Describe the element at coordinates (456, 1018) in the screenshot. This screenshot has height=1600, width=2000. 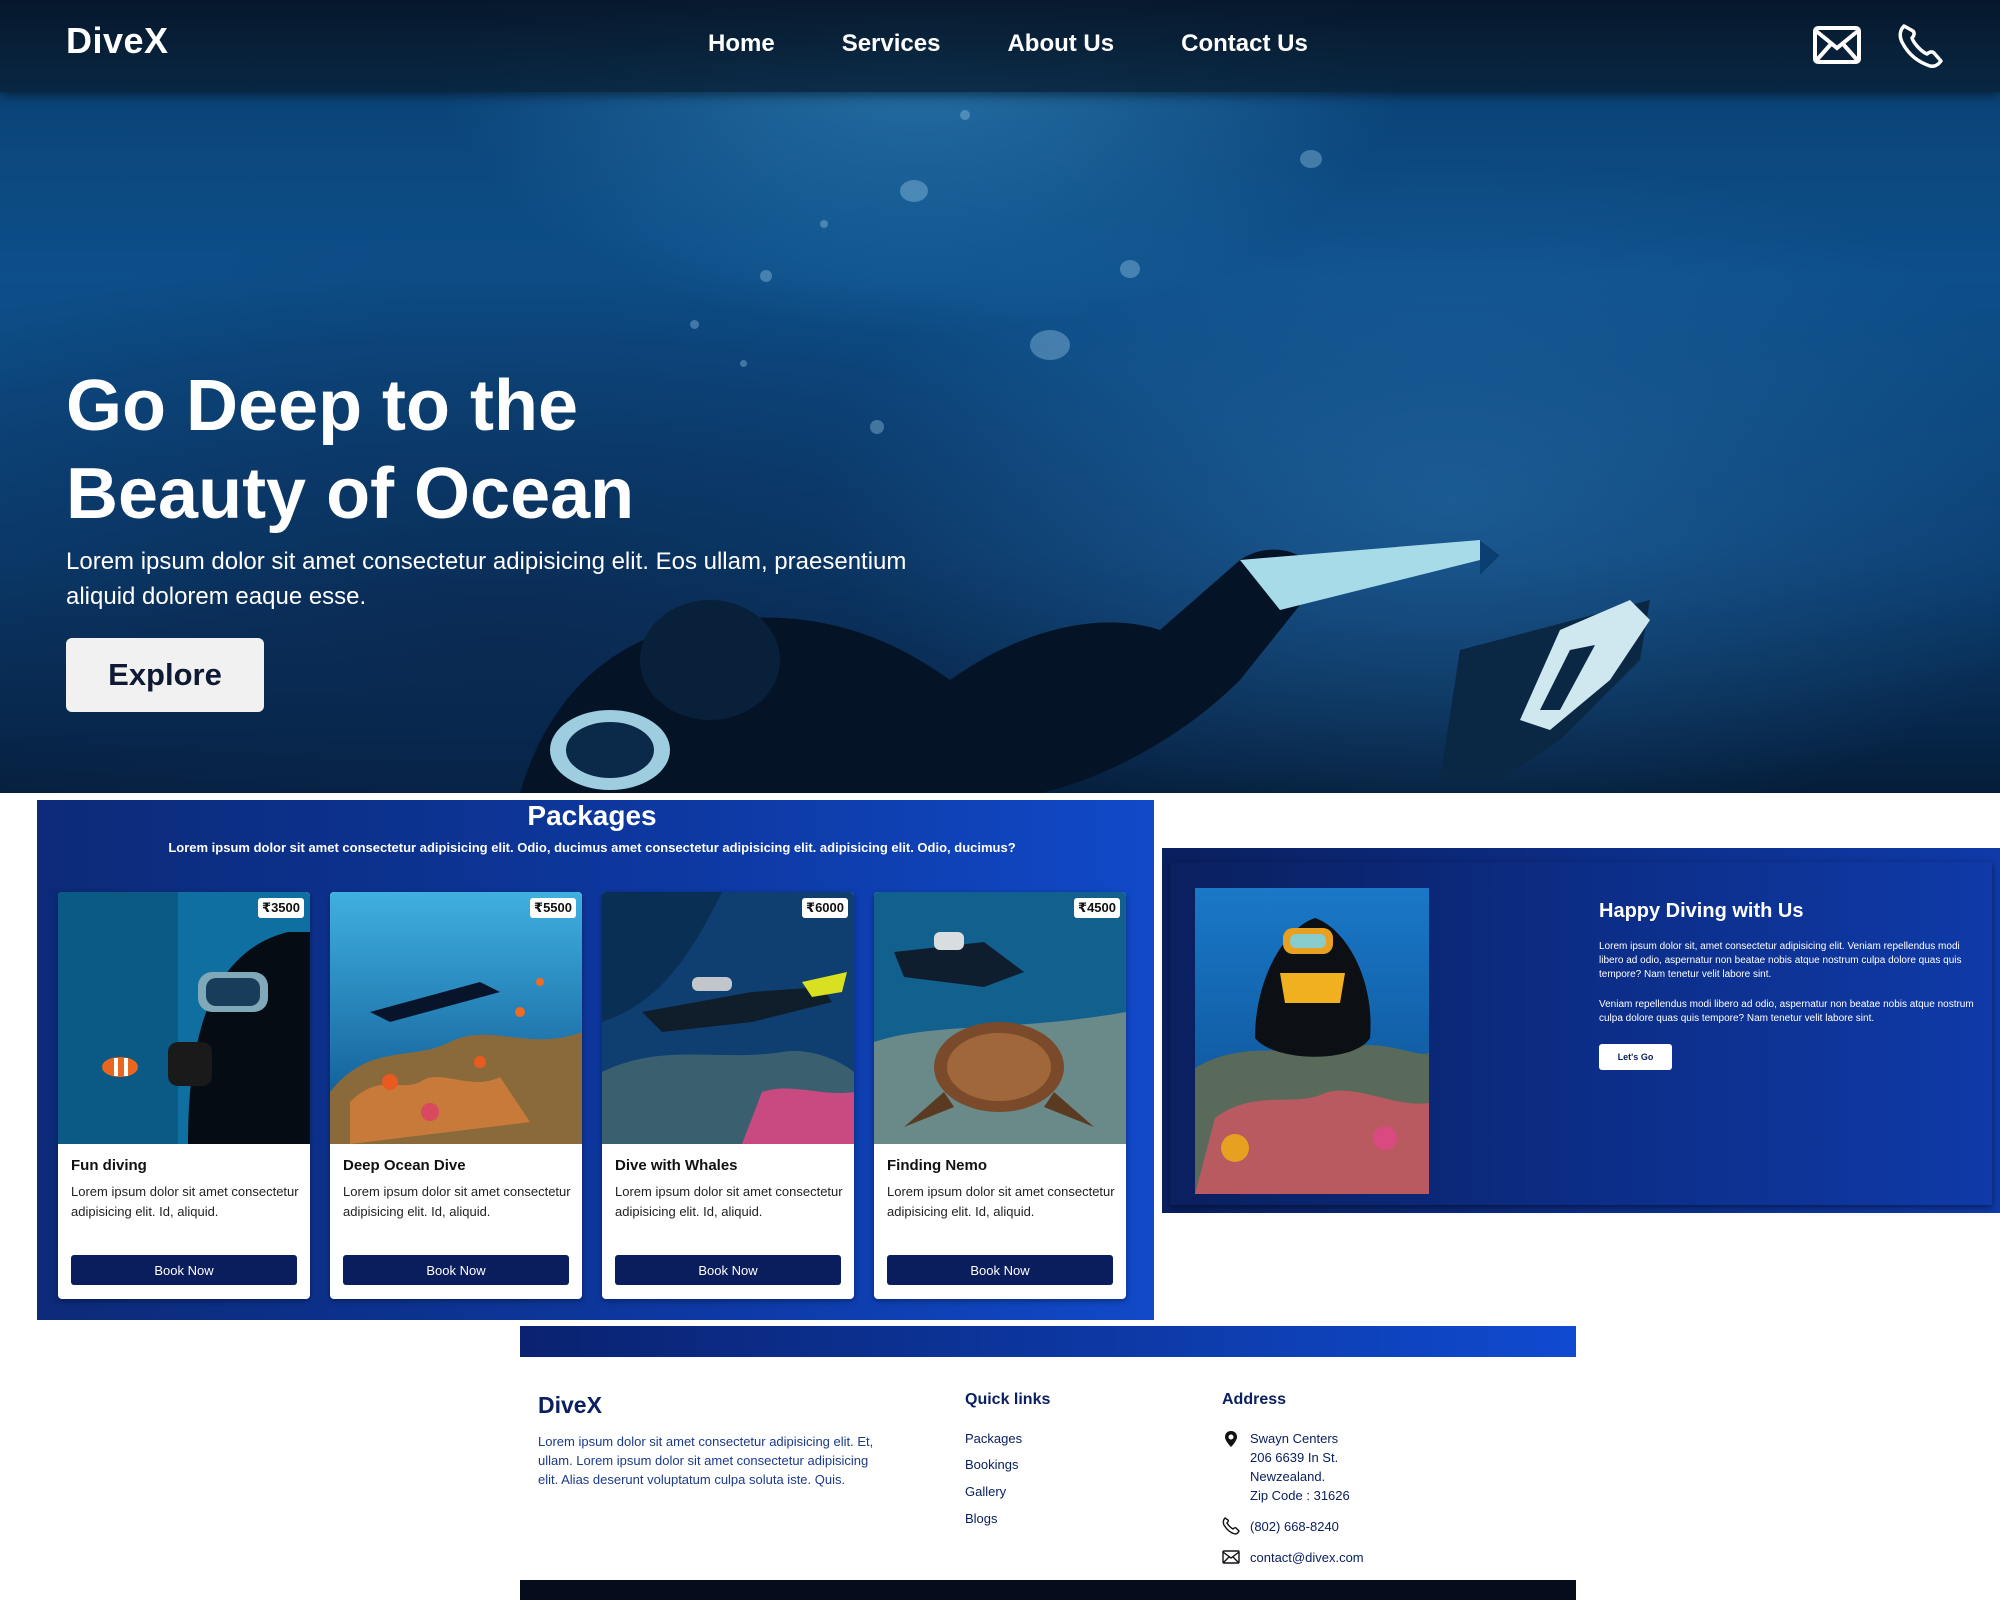
I see `package-image: ₹5500` at that location.